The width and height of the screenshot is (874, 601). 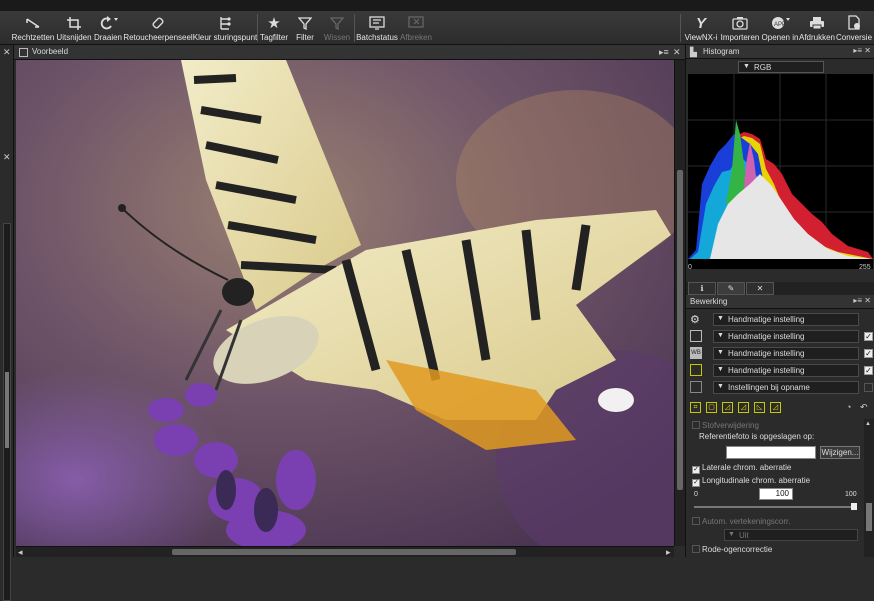 What do you see at coordinates (868, 353) in the screenshot?
I see `white-balance-checkbox: ✓` at bounding box center [868, 353].